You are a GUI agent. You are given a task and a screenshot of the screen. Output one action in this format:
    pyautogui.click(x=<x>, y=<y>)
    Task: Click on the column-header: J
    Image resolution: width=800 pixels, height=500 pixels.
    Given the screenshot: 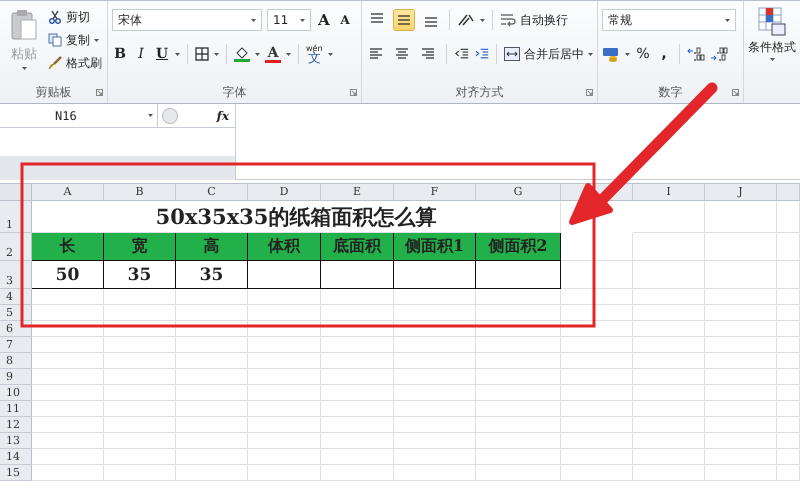 What is the action you would take?
    pyautogui.click(x=741, y=192)
    